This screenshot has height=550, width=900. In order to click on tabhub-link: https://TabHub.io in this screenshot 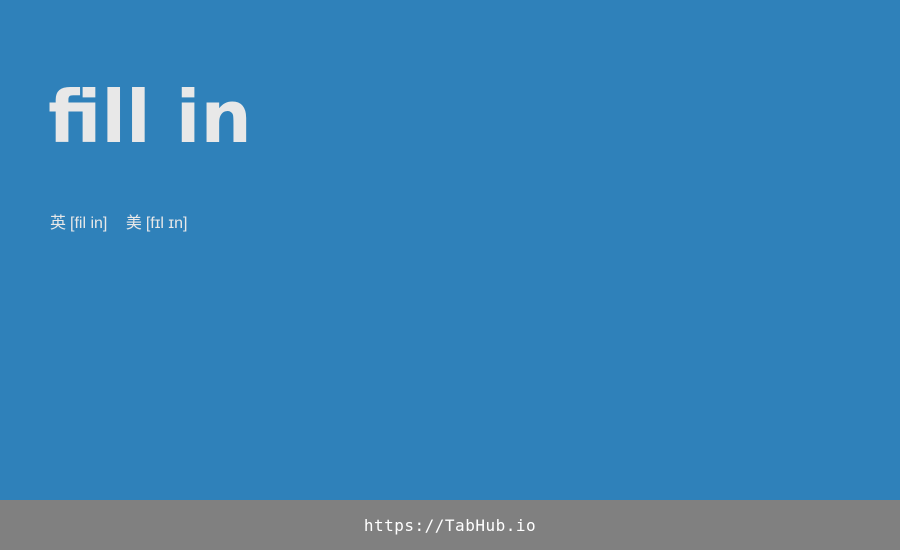, I will do `click(450, 525)`.